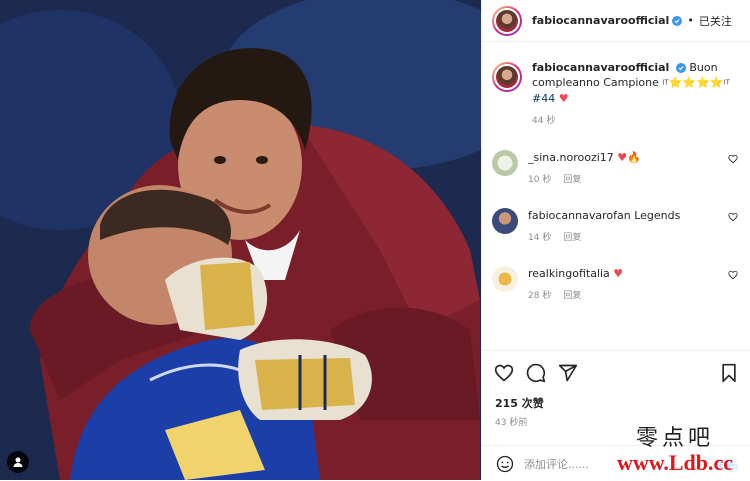 This screenshot has width=750, height=481. What do you see at coordinates (536, 373) in the screenshot?
I see `comment-bubble-icon` at bounding box center [536, 373].